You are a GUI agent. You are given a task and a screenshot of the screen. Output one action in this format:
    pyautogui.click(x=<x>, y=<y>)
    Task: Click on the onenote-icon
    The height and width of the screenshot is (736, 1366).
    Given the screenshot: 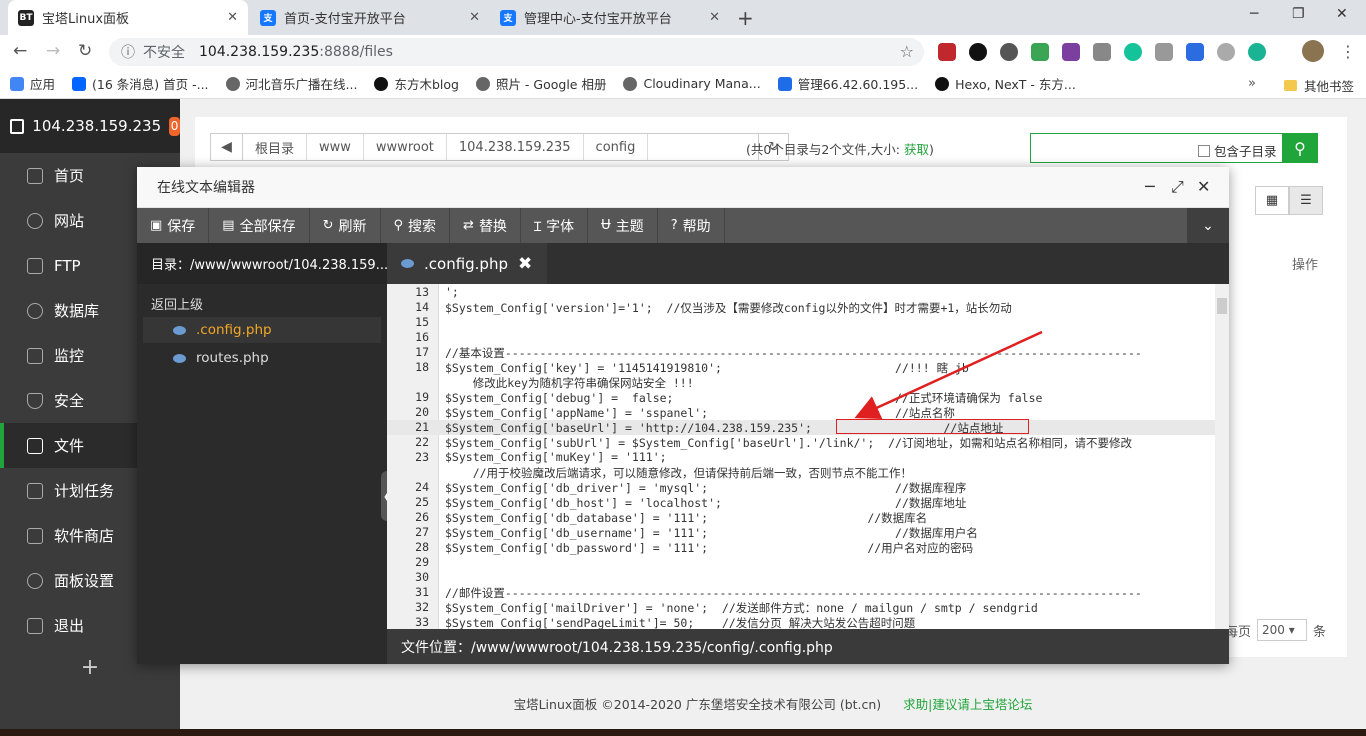 What is the action you would take?
    pyautogui.click(x=1071, y=52)
    